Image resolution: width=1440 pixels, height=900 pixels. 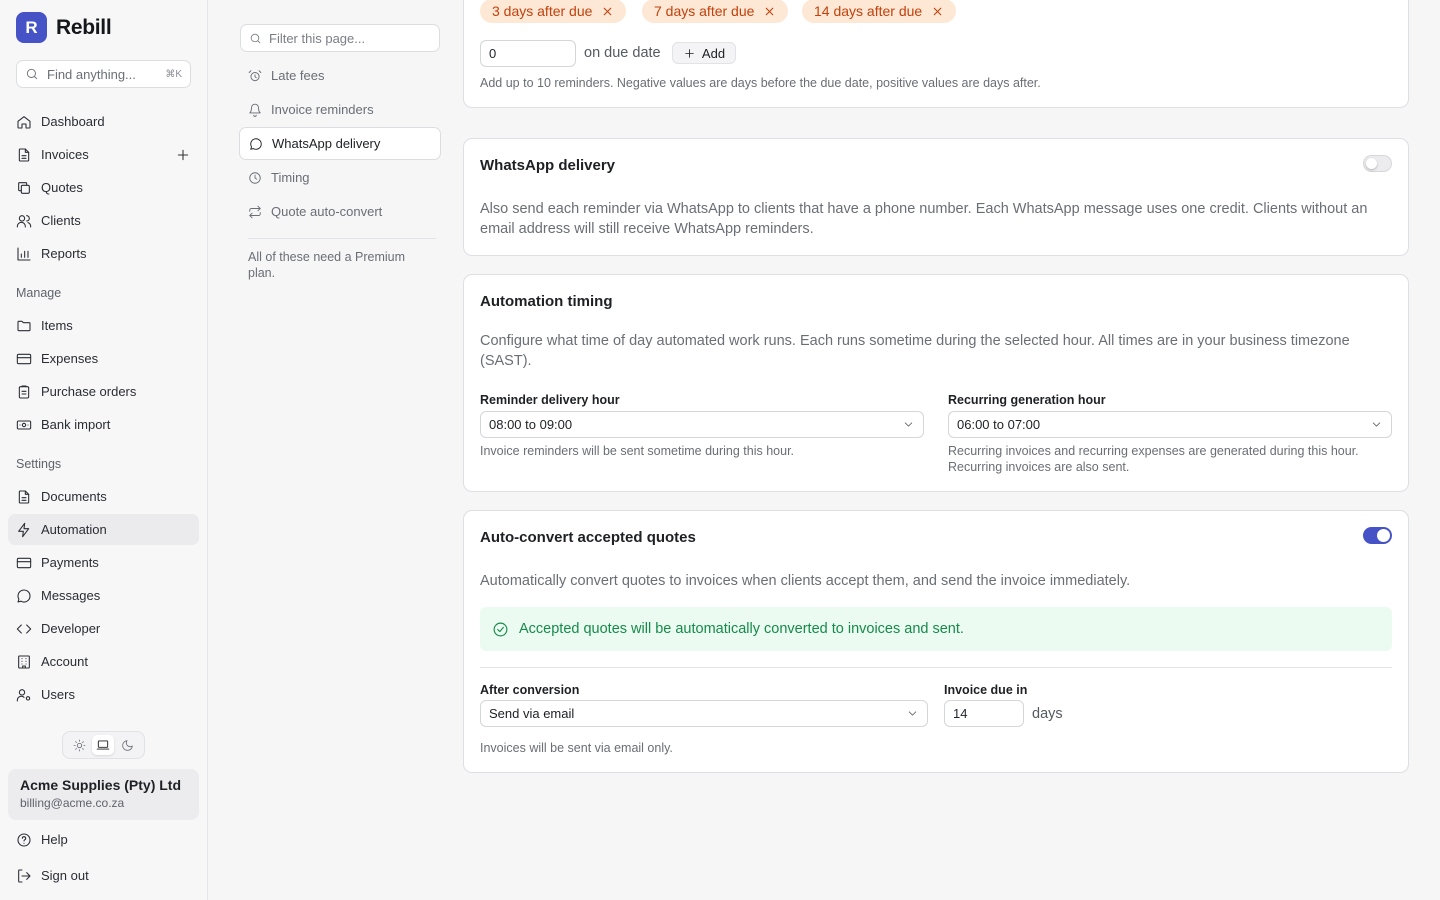 What do you see at coordinates (704, 713) in the screenshot?
I see `after-conversion-select: Send via email` at bounding box center [704, 713].